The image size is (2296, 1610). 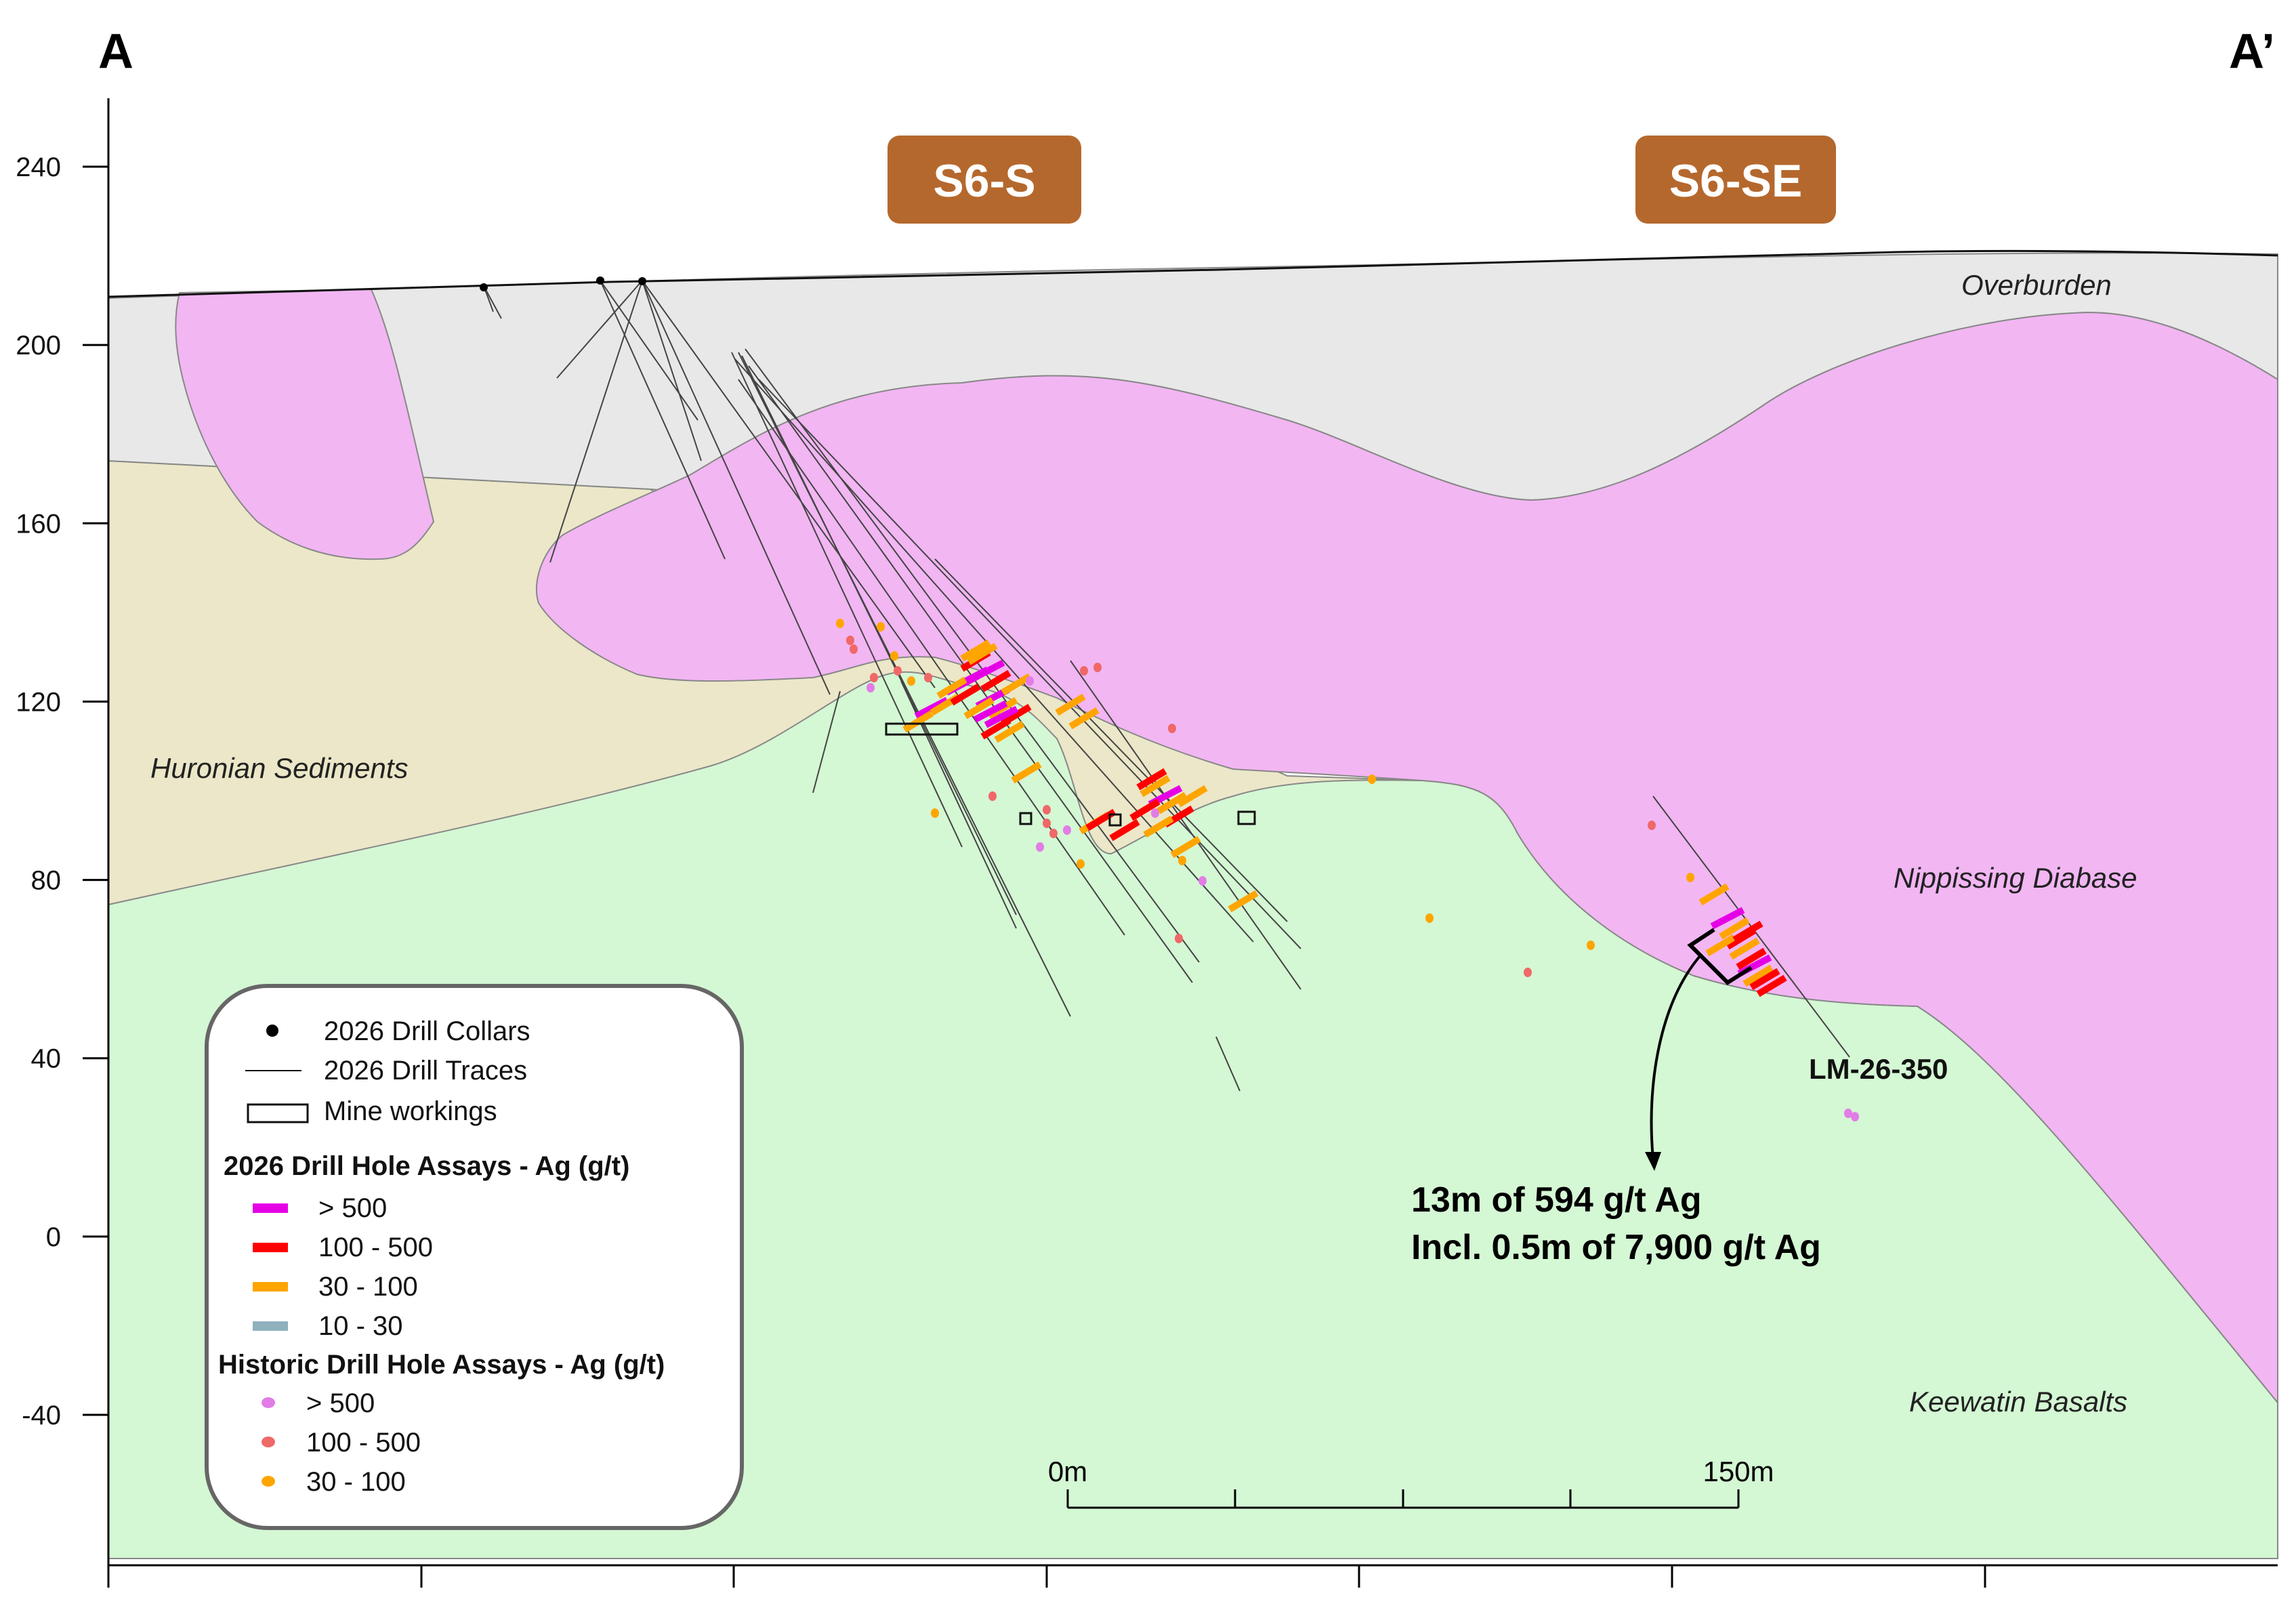 What do you see at coordinates (2036, 285) in the screenshot?
I see `label-overburden: Overburden` at bounding box center [2036, 285].